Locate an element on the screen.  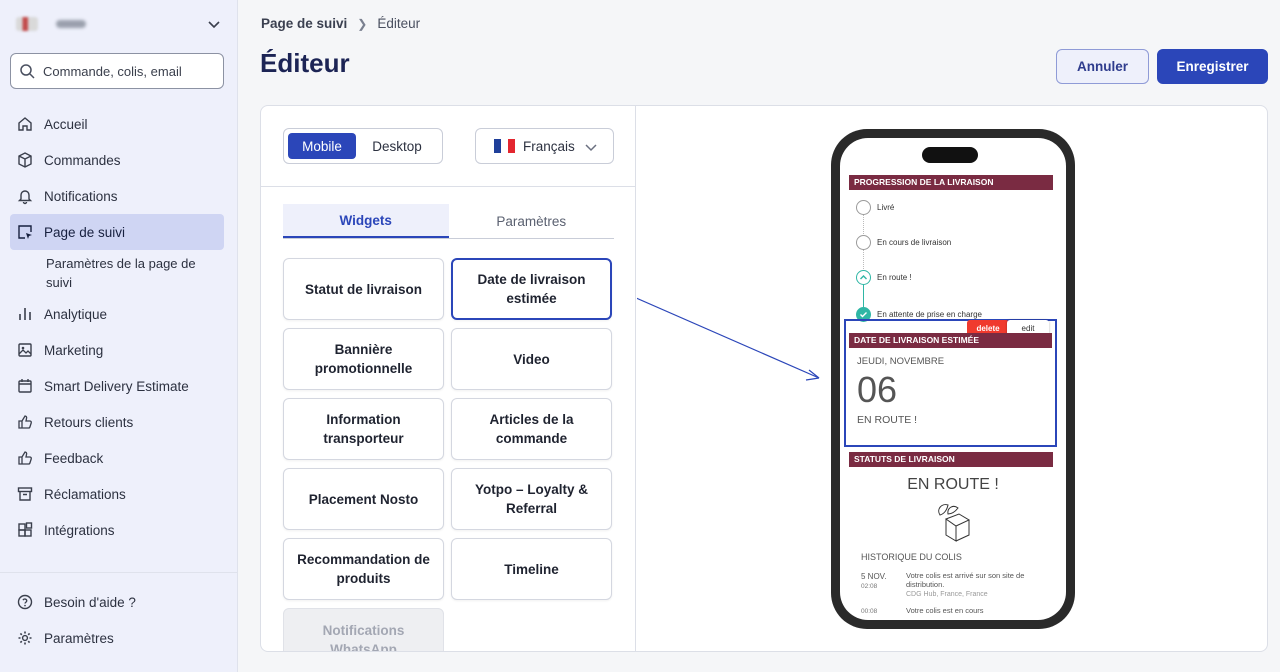
step-label: En route ! is located at coordinates (894, 277).